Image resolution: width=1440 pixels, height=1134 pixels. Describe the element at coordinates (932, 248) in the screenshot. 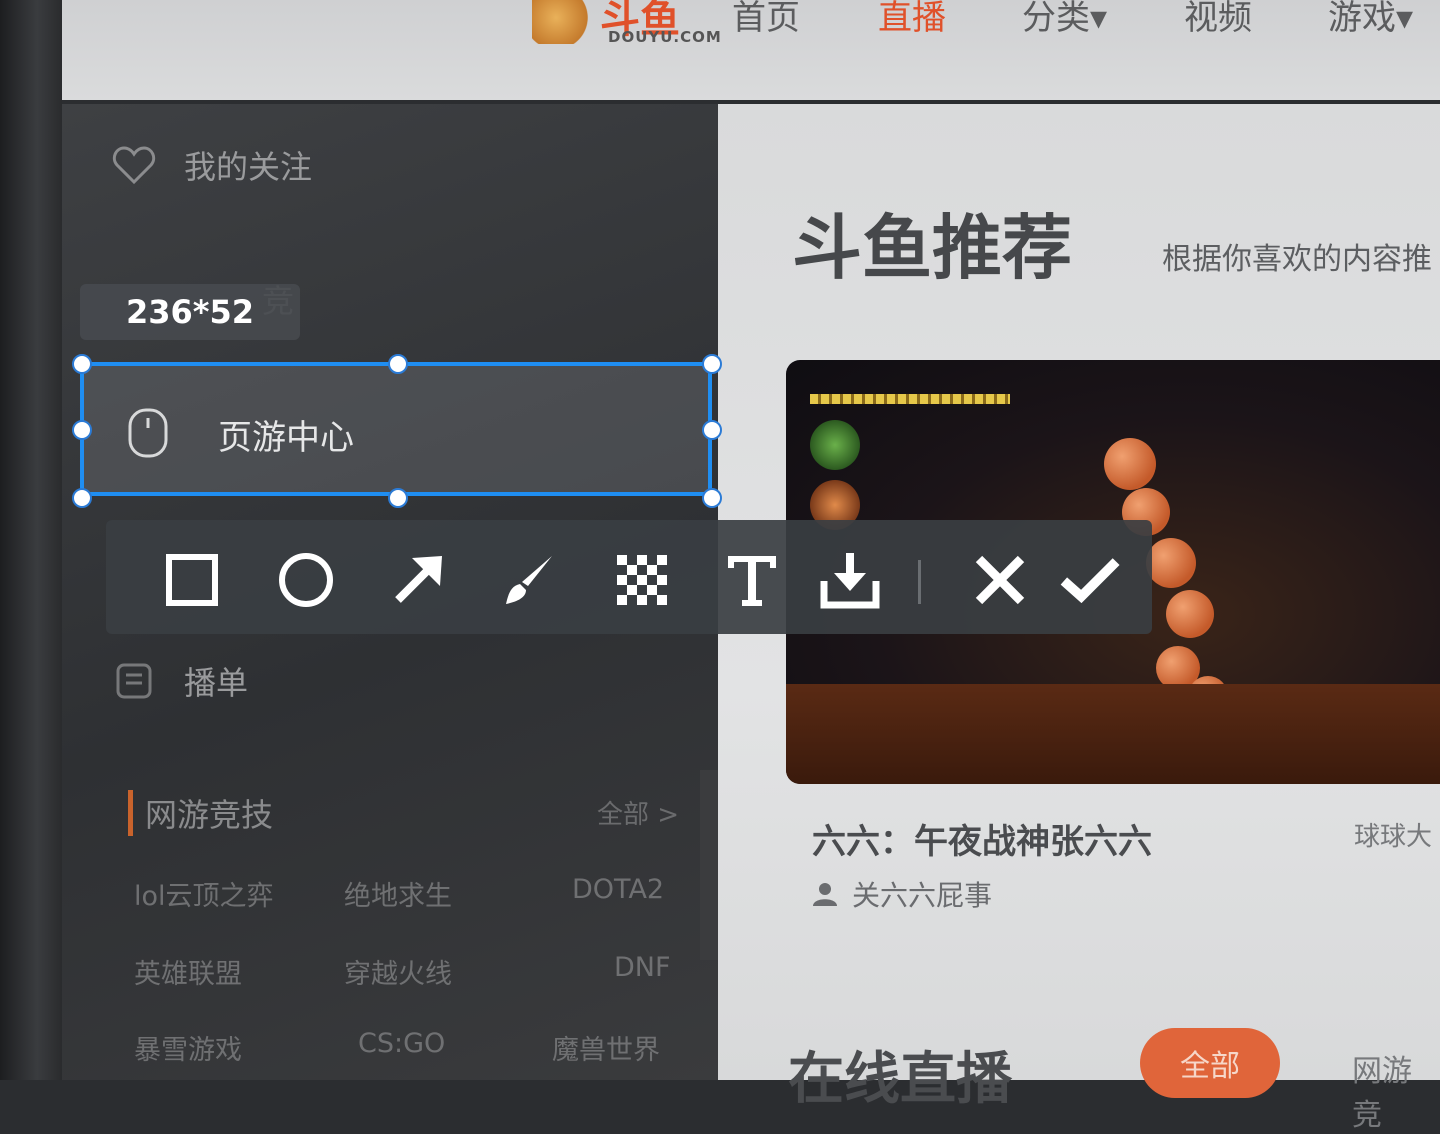

I see `recommend-title: 斗鱼推荐` at that location.